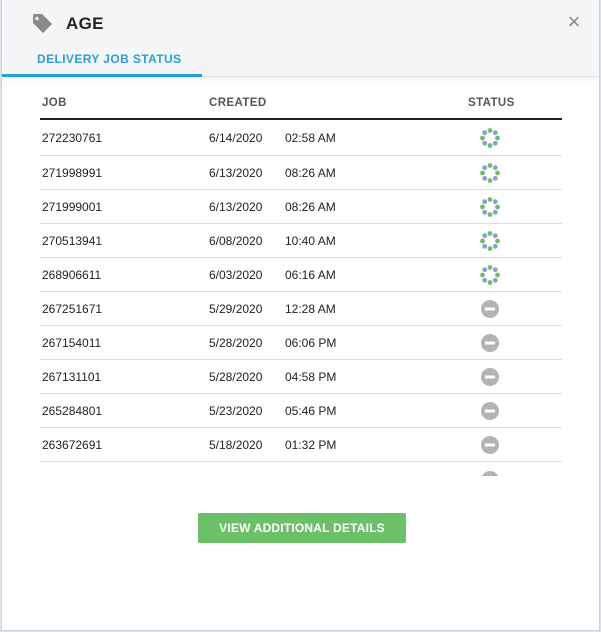 This screenshot has height=632, width=601. I want to click on column-header-created: CREATED, so click(238, 103).